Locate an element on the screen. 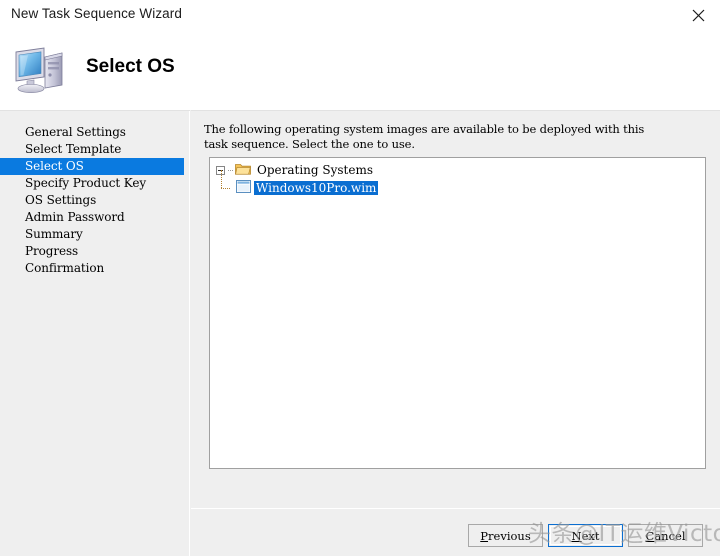  previous-accel: P is located at coordinates (484, 535).